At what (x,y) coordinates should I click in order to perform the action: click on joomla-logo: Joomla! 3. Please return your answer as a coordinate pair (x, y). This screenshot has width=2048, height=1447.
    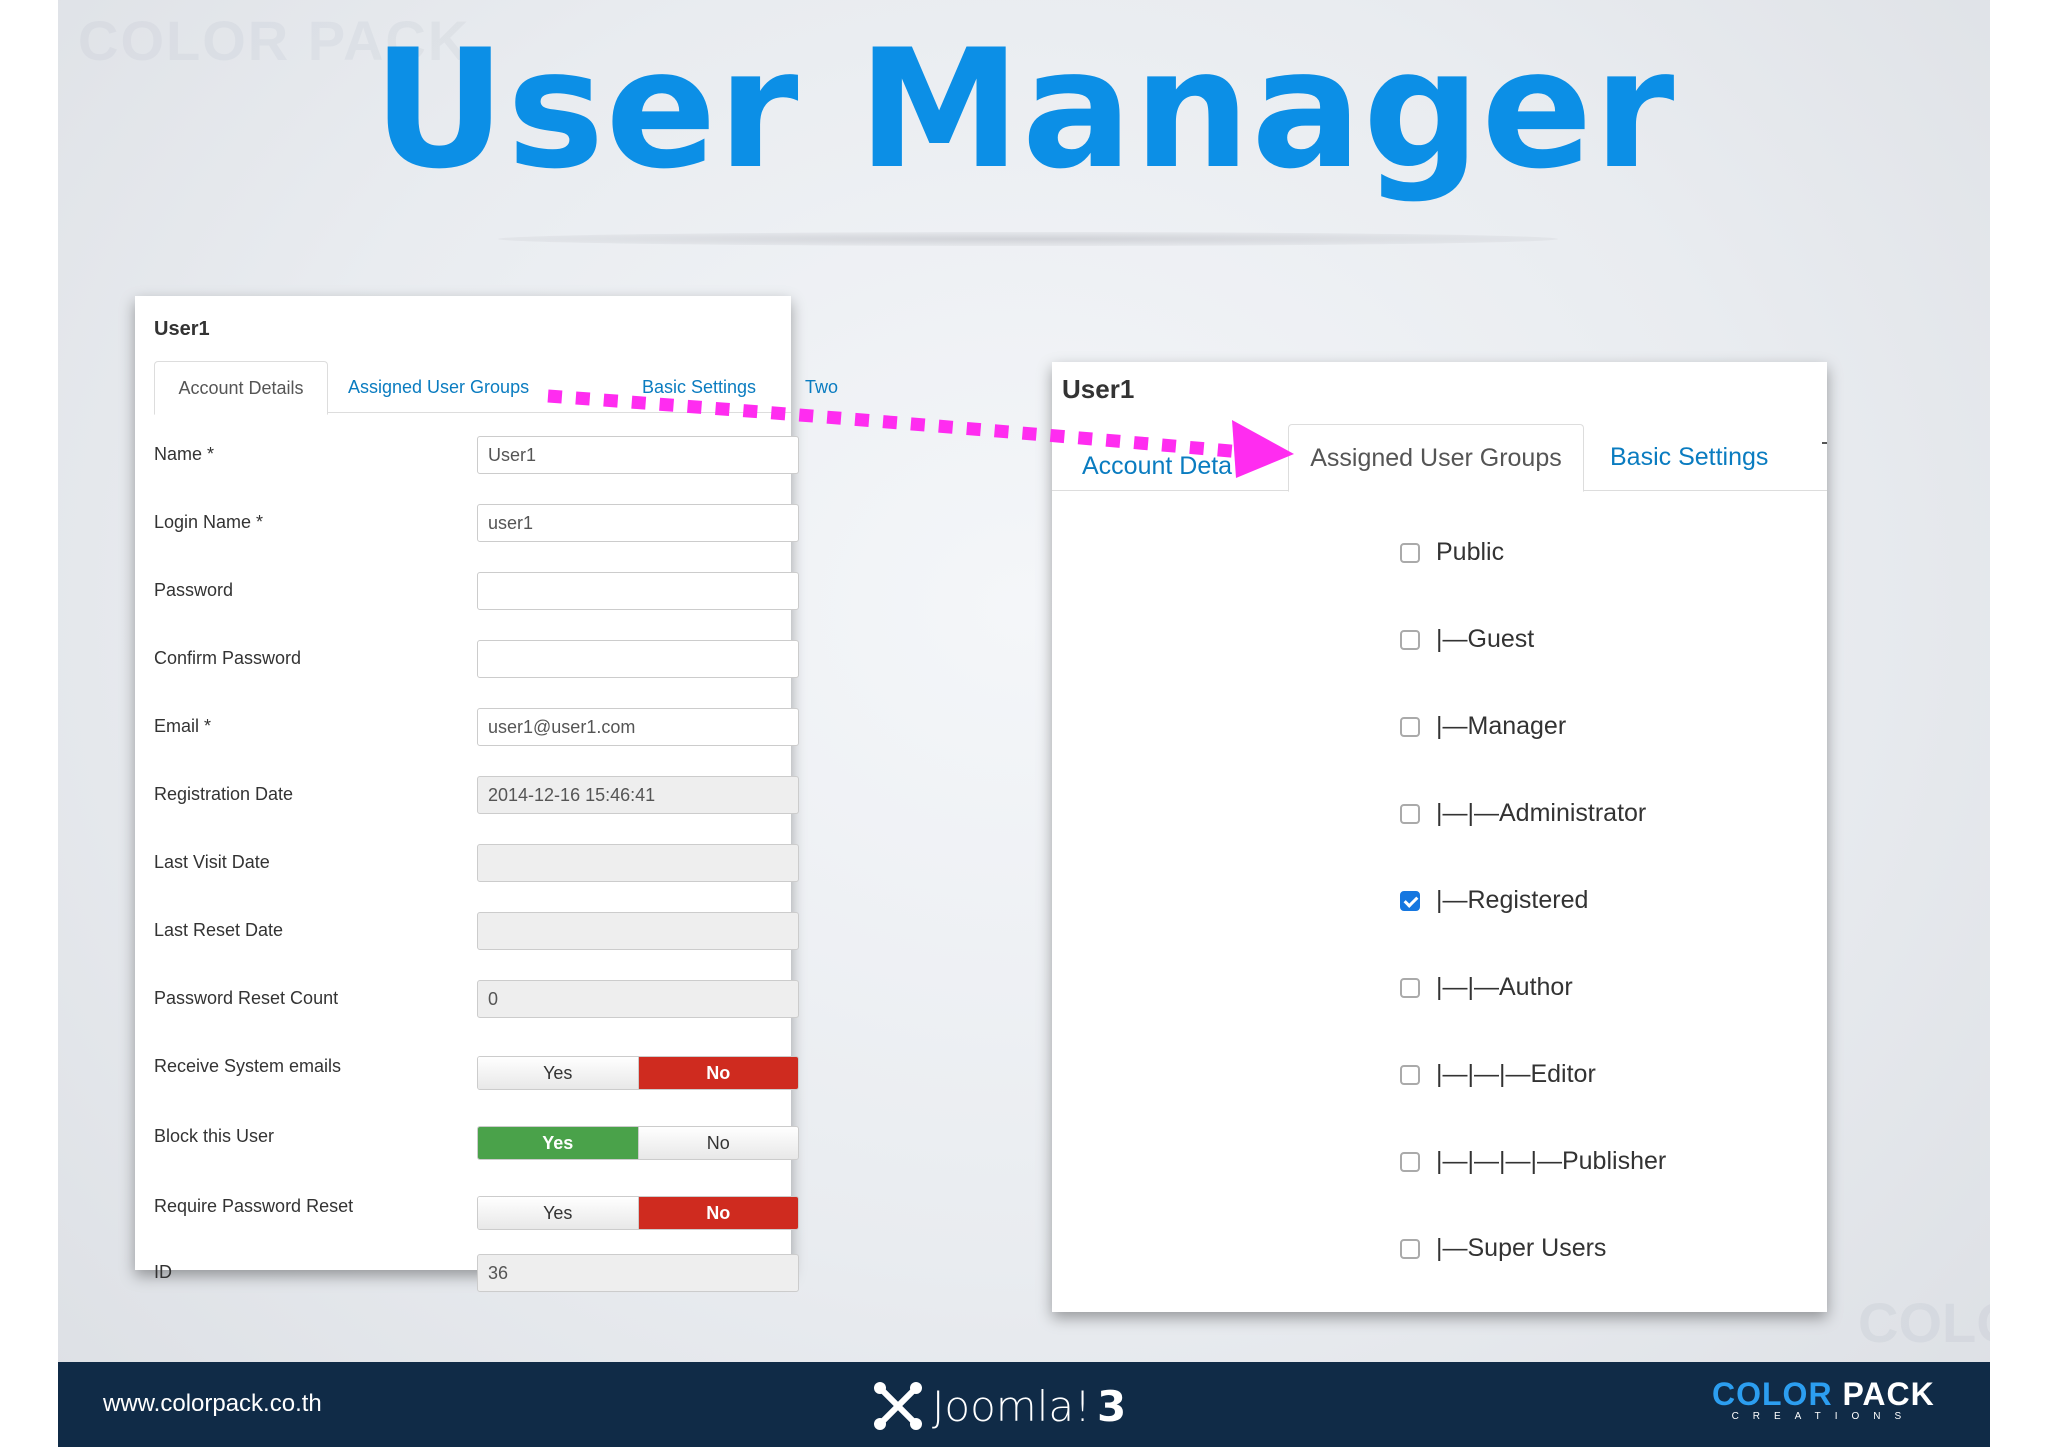
    Looking at the image, I should click on (999, 1406).